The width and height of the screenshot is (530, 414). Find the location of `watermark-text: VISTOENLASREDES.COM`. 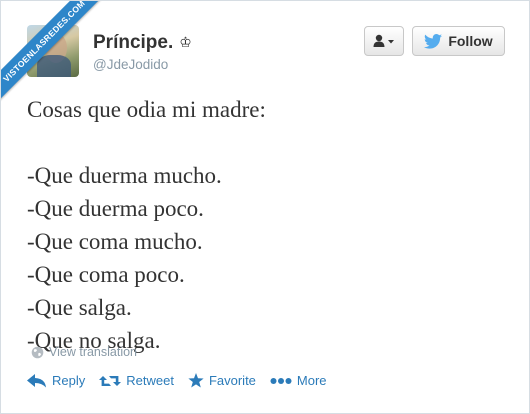

watermark-text: VISTOENLASREDES.COM is located at coordinates (56, 55).